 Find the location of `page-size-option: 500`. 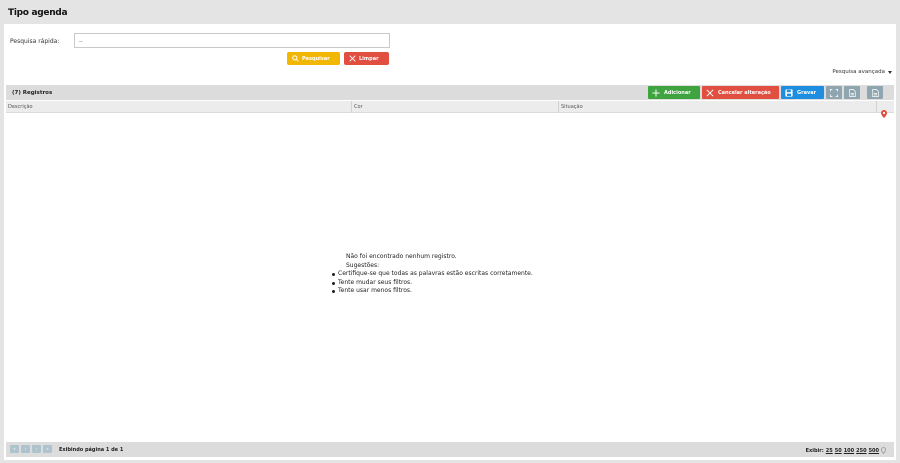

page-size-option: 500 is located at coordinates (874, 451).